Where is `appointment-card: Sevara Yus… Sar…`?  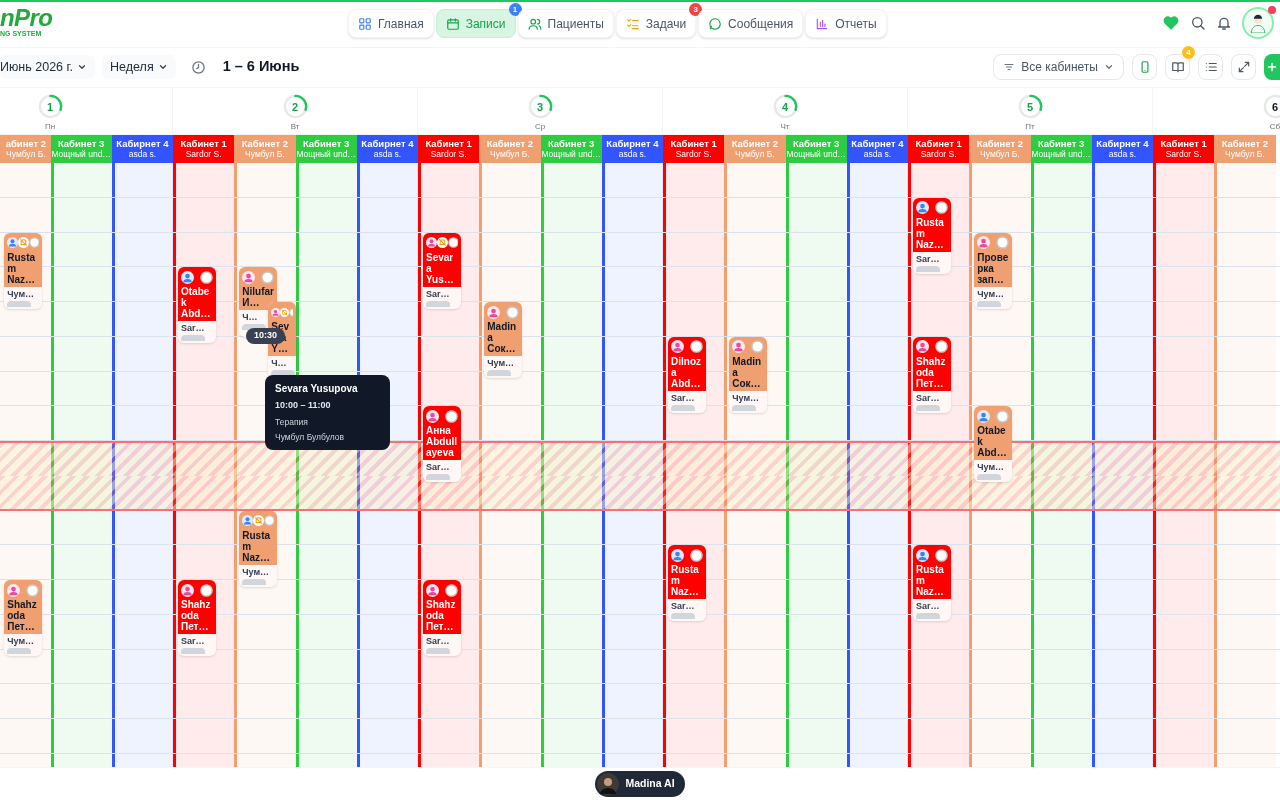 appointment-card: Sevara Yus… Sar… is located at coordinates (442, 270).